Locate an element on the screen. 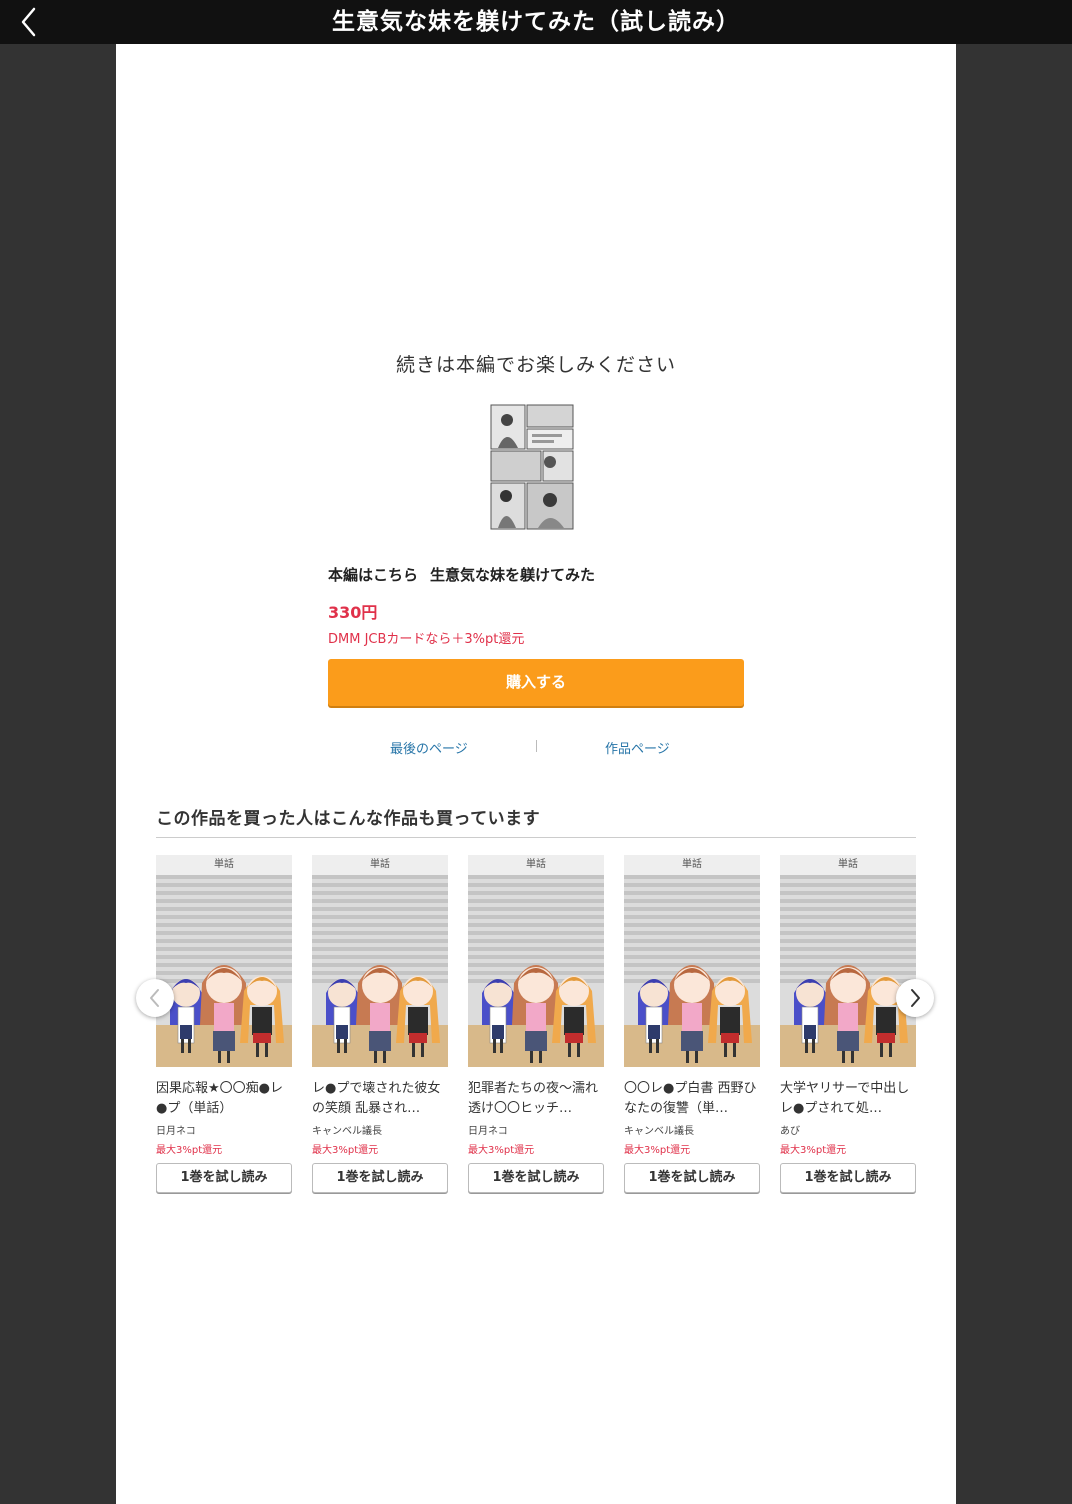 This screenshot has width=1072, height=1504. recommend-card: 単話犯罪者たちの夜〜濡れ透け〇〇ヒッチ… 日月ネコ最大3%pt還元 1巻を試し読み is located at coordinates (536, 1024).